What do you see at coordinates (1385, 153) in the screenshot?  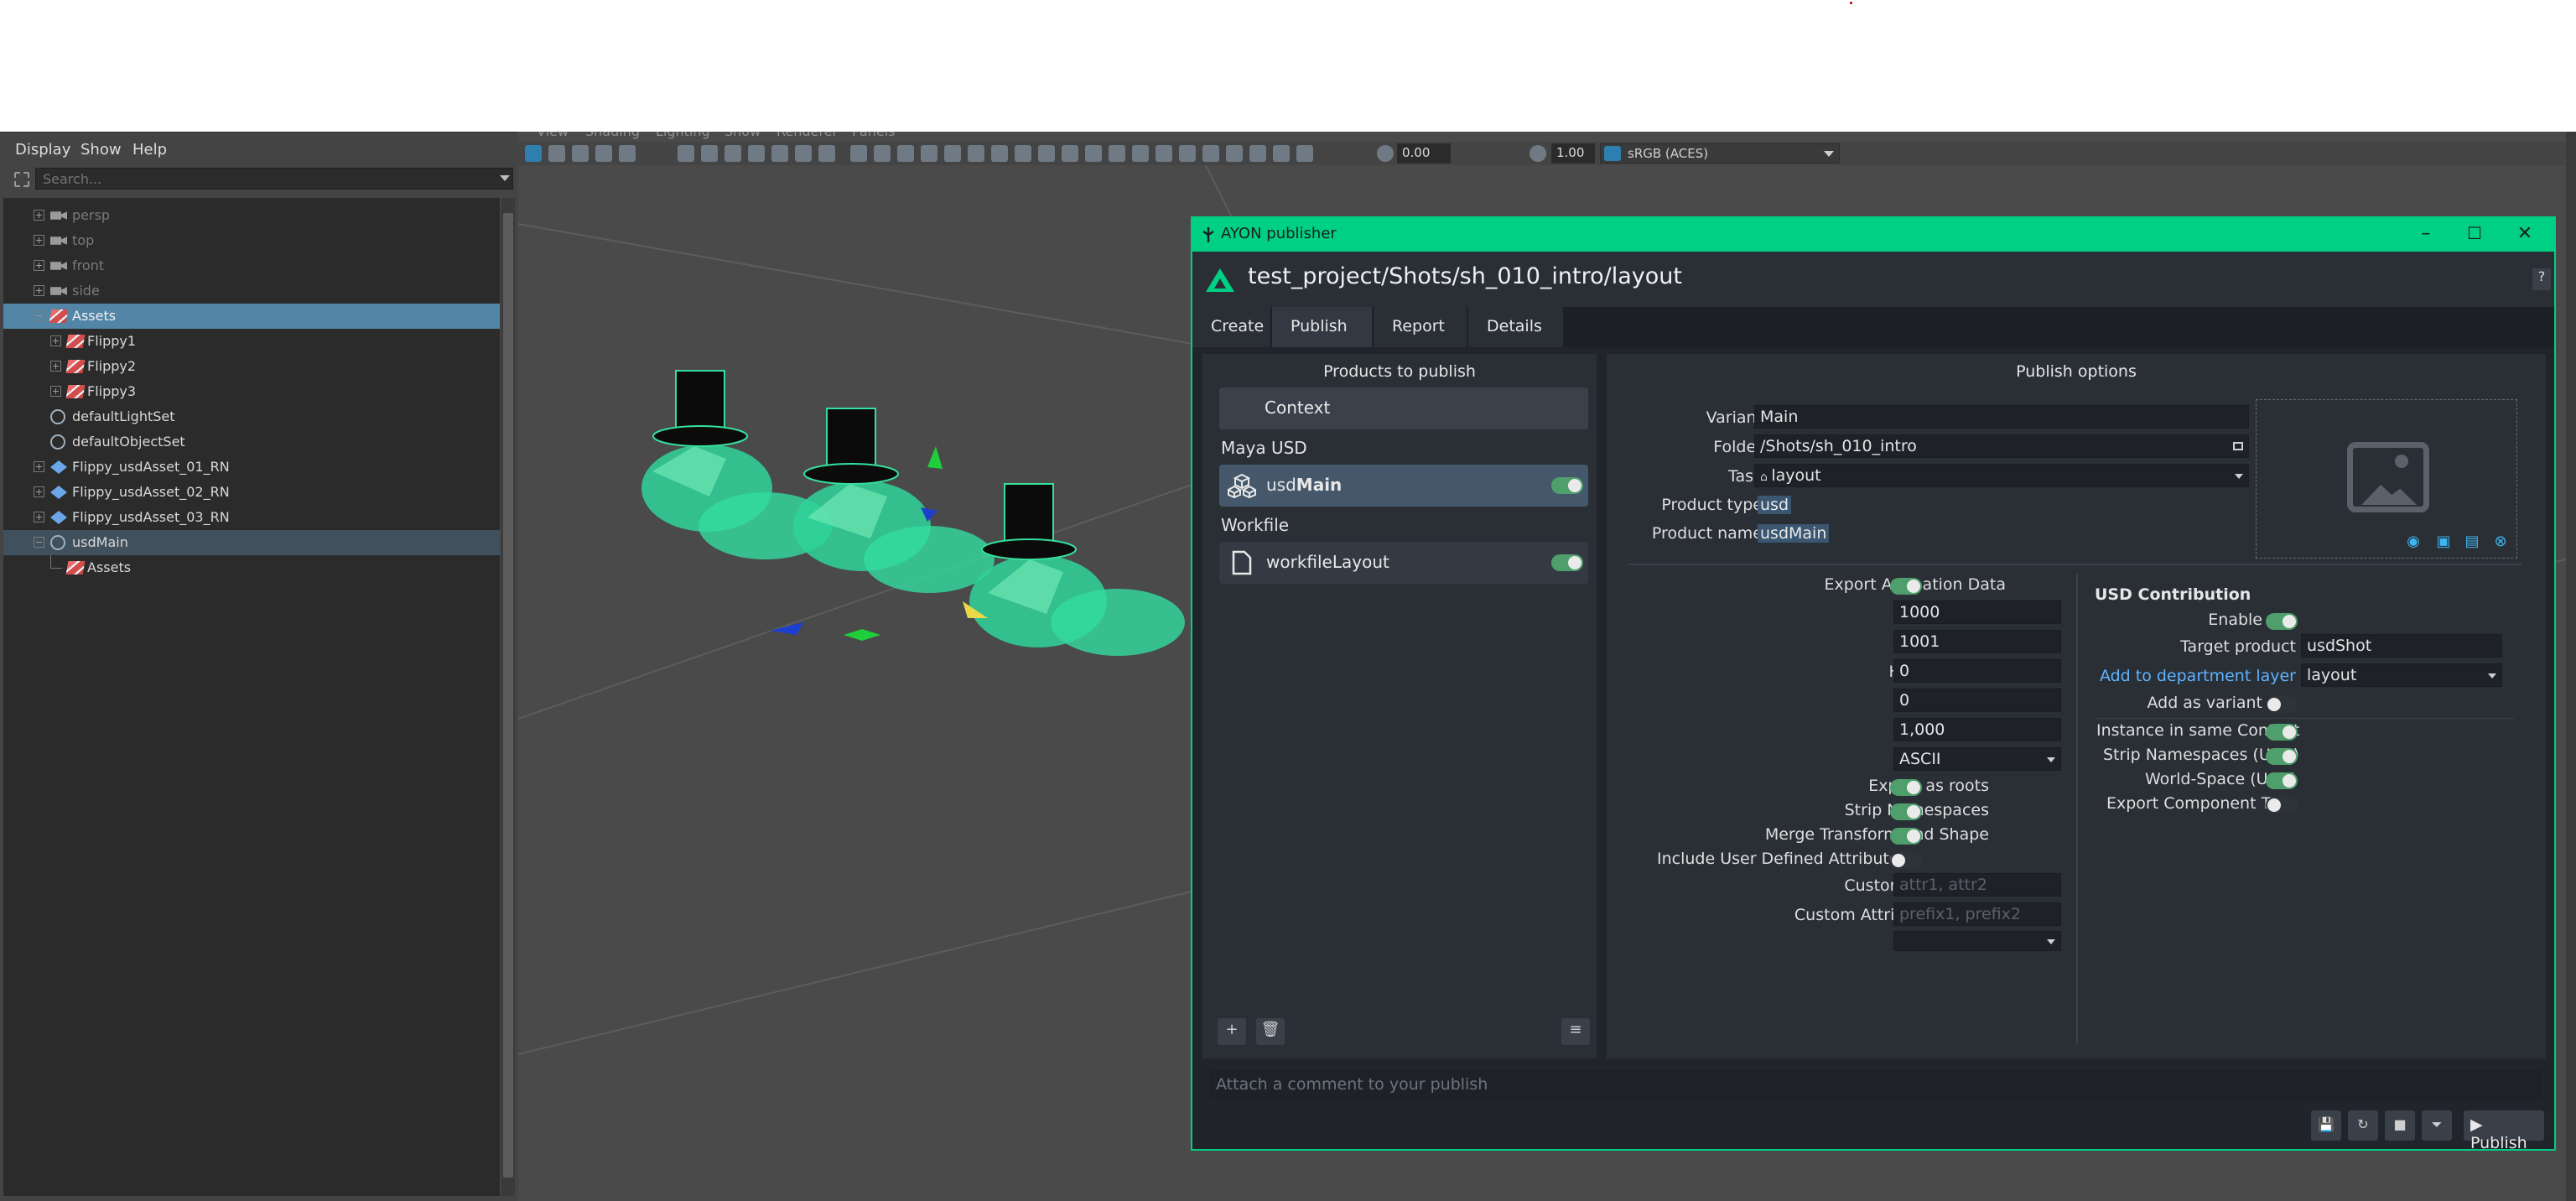 I see `exposure-icon` at bounding box center [1385, 153].